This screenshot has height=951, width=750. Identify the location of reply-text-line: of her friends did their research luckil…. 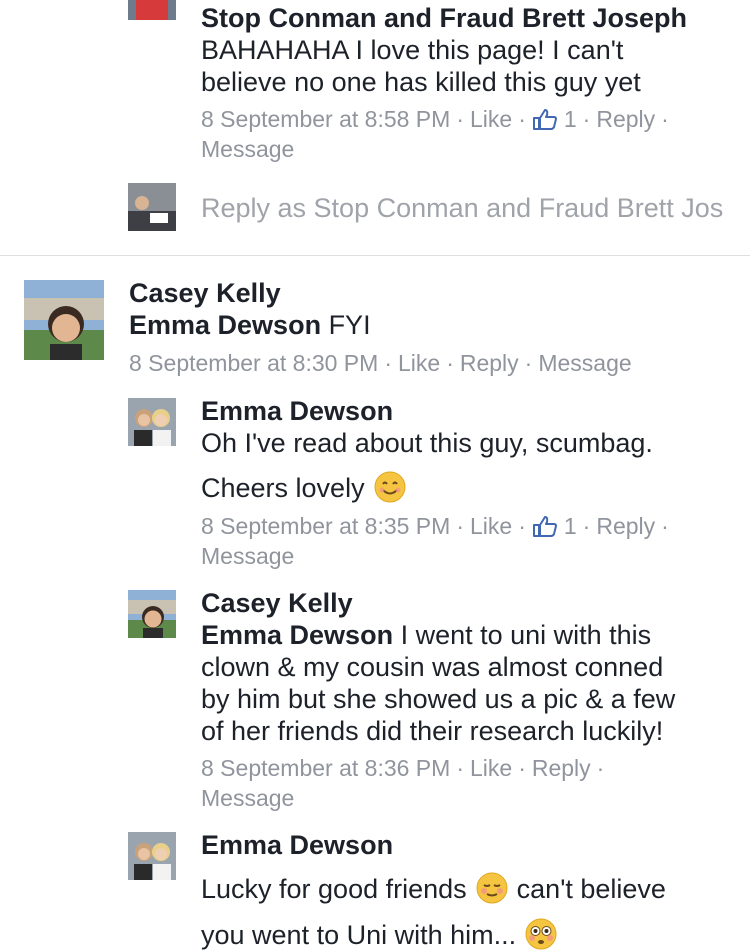
(432, 731).